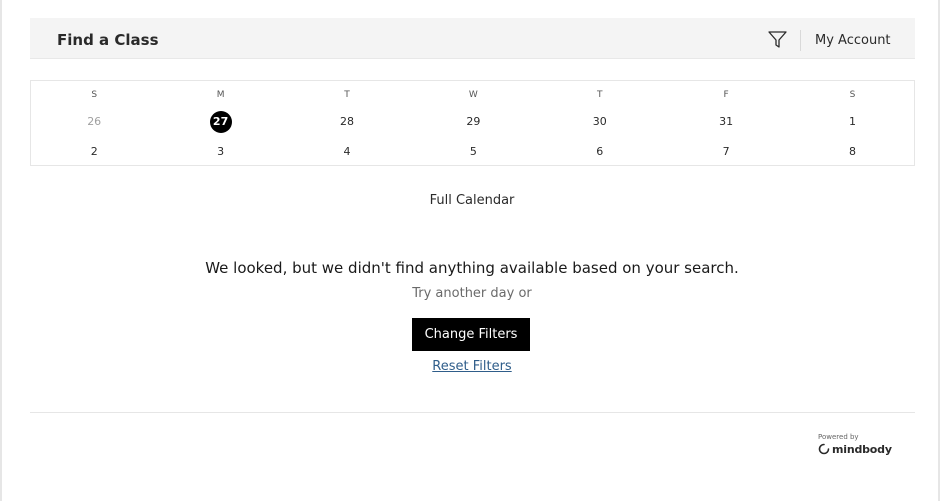 This screenshot has width=940, height=501. What do you see at coordinates (838, 437) in the screenshot?
I see `powered-by-label: Powered by` at bounding box center [838, 437].